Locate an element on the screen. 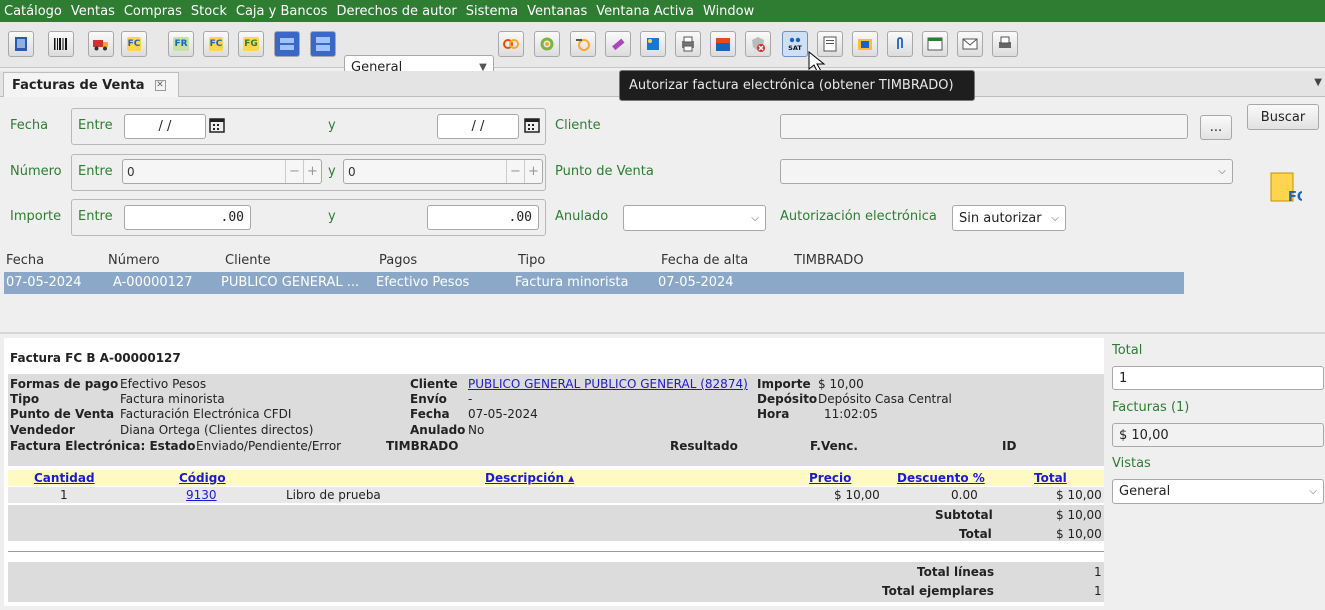 This screenshot has height=610, width=1325. tag-icon is located at coordinates (583, 45).